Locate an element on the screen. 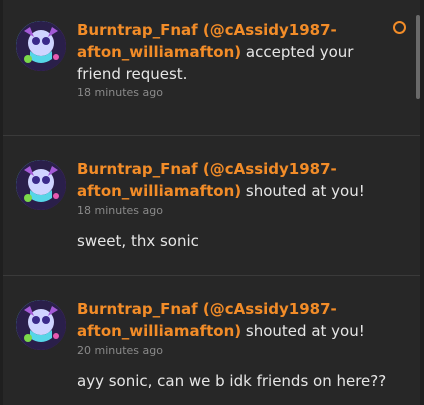 This screenshot has height=405, width=424. unread-indicator-icon is located at coordinates (399, 27).